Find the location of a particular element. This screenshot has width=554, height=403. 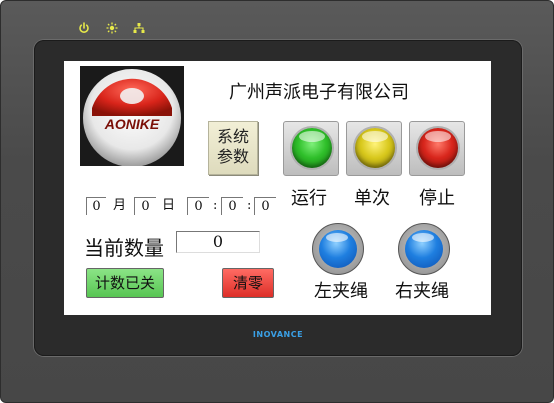

run-label: 运行 is located at coordinates (309, 198).